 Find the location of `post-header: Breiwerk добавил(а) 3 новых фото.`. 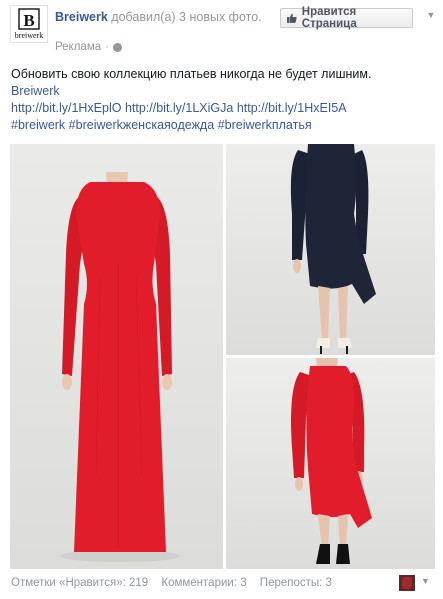

post-header: Breiwerk добавил(а) 3 новых фото. is located at coordinates (162, 17).